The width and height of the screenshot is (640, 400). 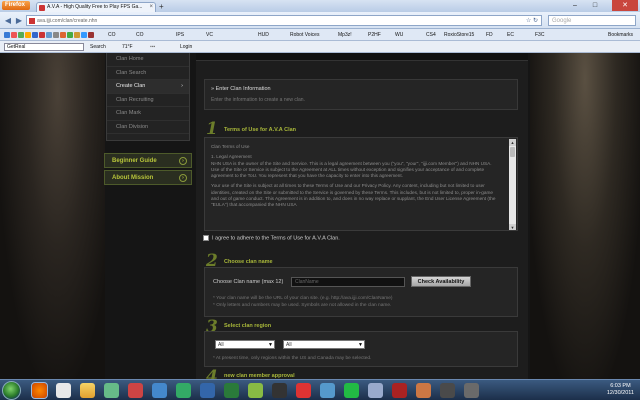 I want to click on terms-scrollbar: ▲ ▼, so click(x=512, y=184).